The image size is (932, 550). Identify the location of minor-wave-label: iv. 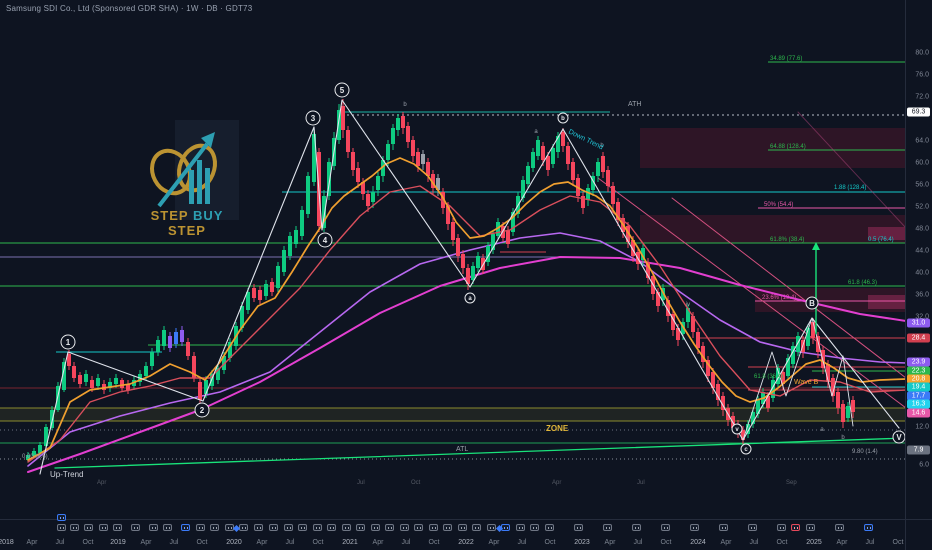
(688, 305).